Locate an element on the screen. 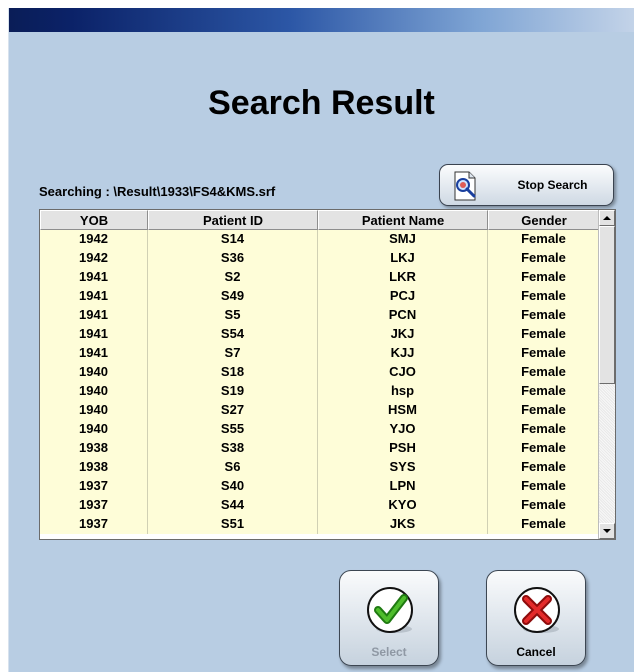 The height and width of the screenshot is (672, 640). arrow-up-icon is located at coordinates (607, 218).